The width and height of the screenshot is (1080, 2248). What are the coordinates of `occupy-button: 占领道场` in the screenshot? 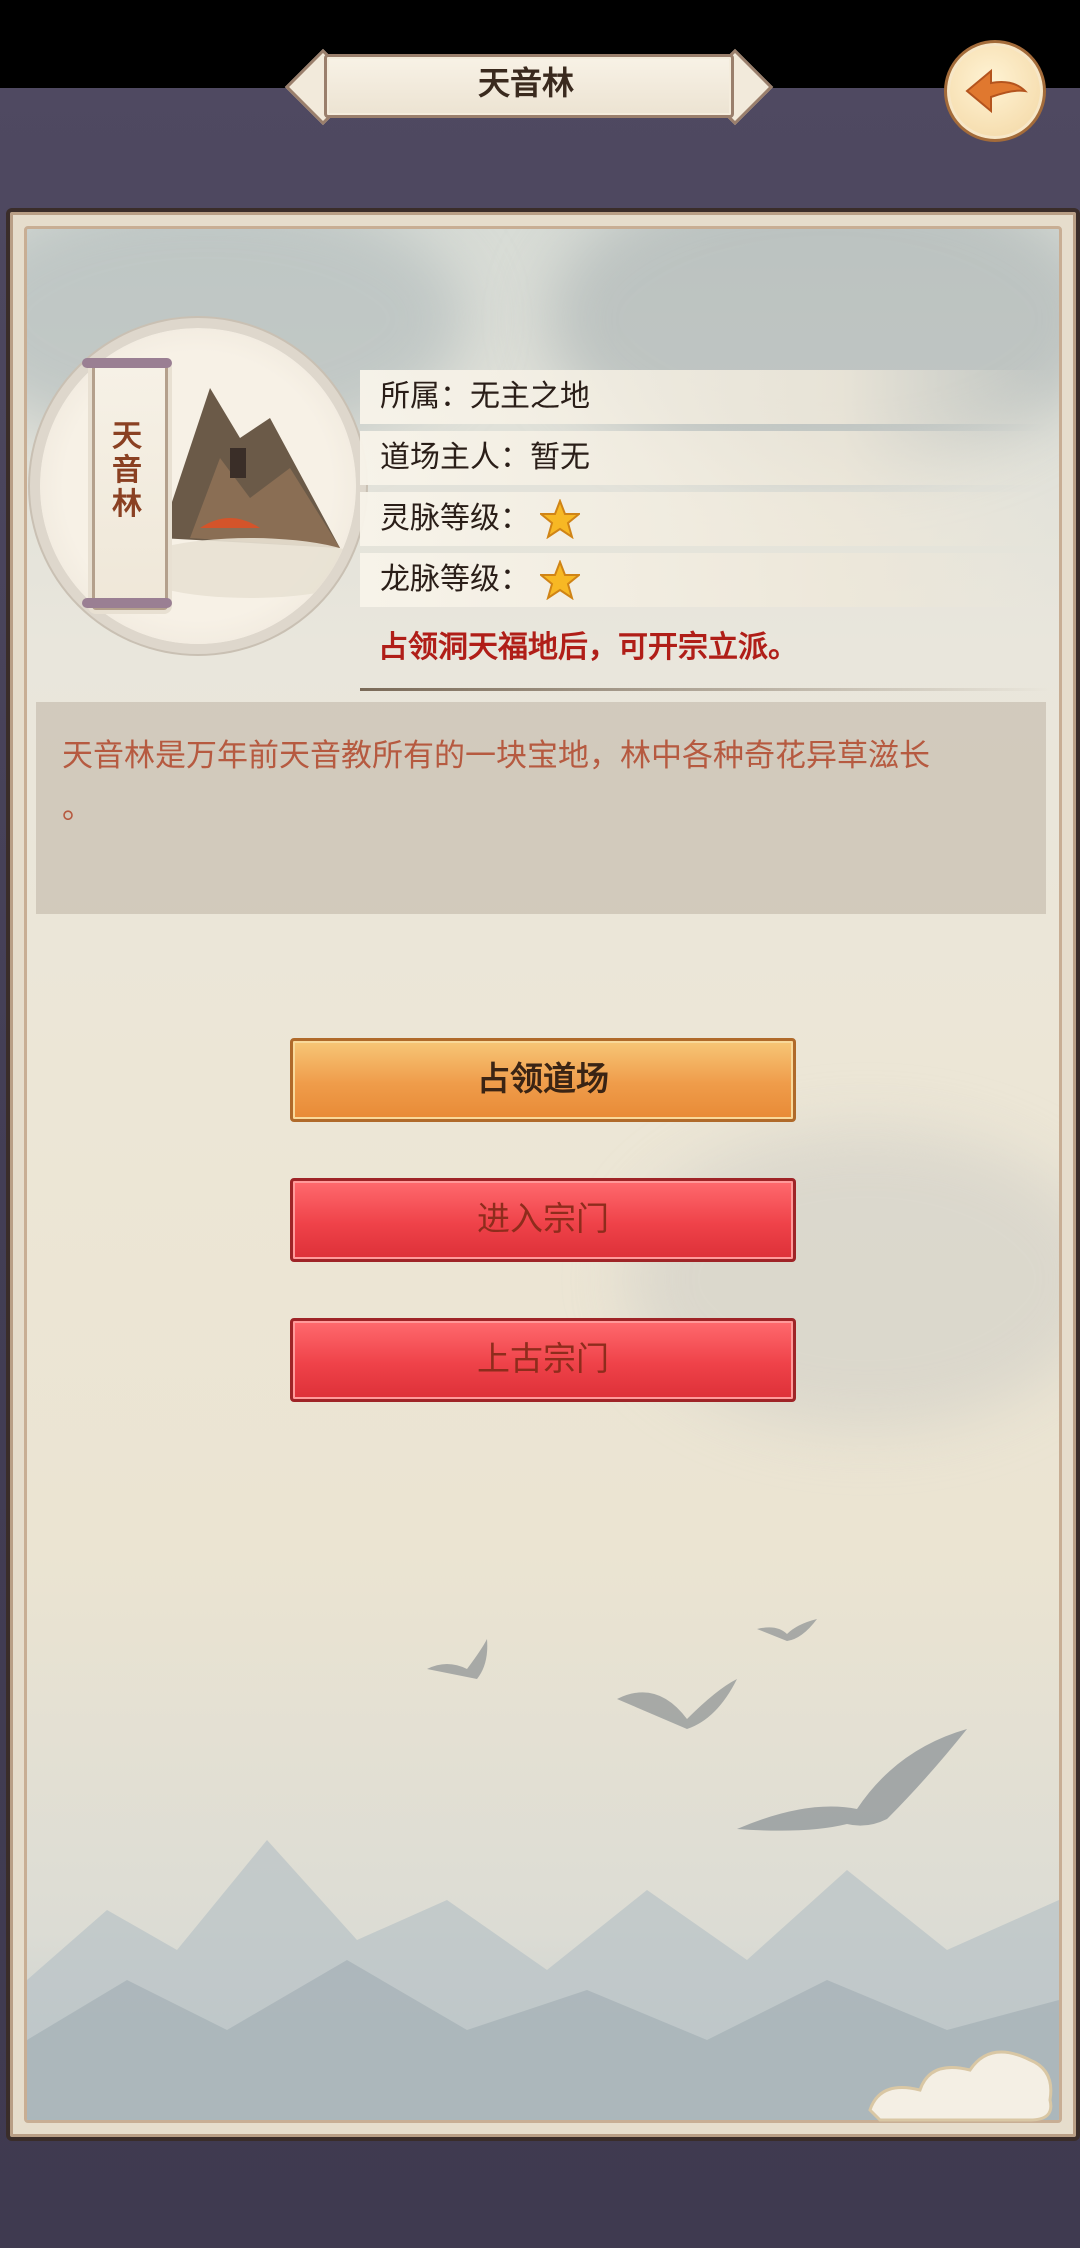 It's located at (543, 1080).